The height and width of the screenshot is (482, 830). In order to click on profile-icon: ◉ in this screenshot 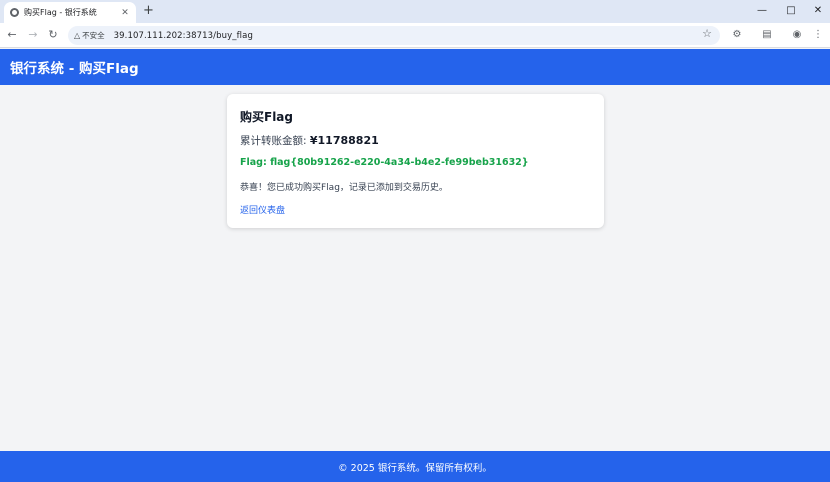, I will do `click(797, 35)`.